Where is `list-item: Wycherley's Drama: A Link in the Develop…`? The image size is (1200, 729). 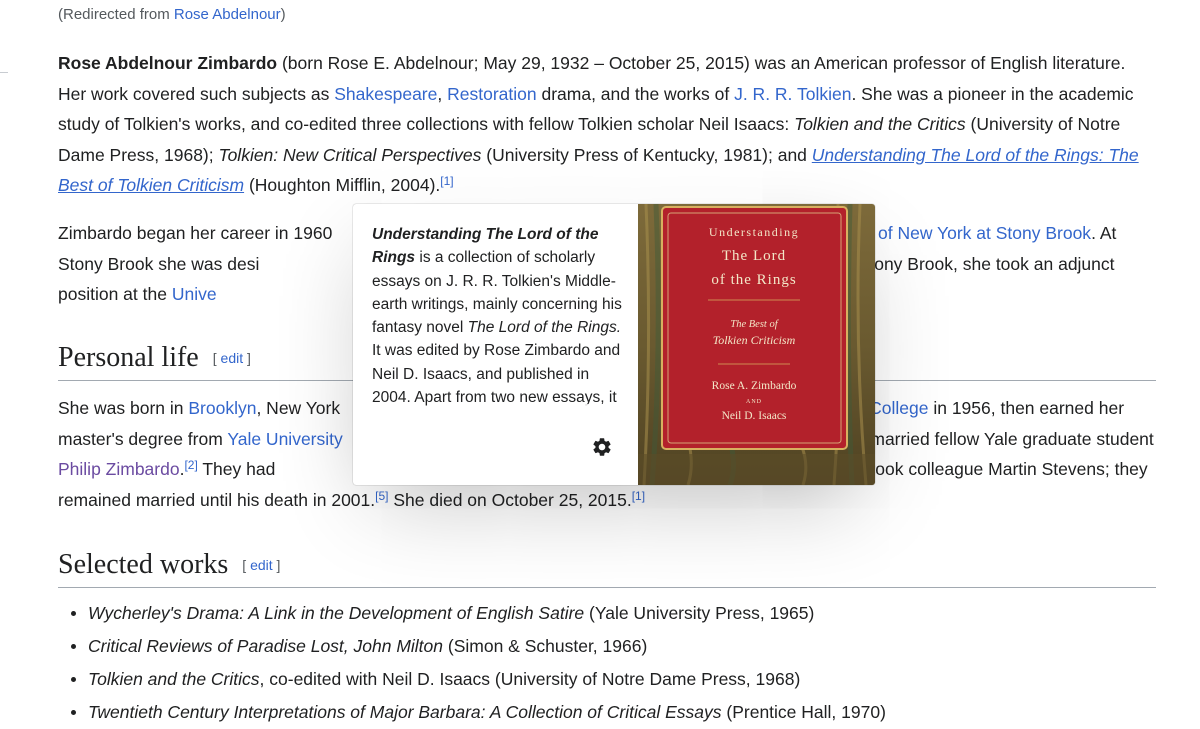 list-item: Wycherley's Drama: A Link in the Develop… is located at coordinates (614, 613).